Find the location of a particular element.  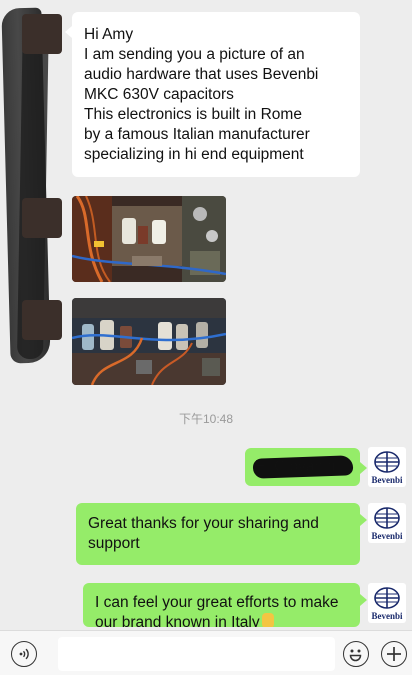

message-input is located at coordinates (196, 654).